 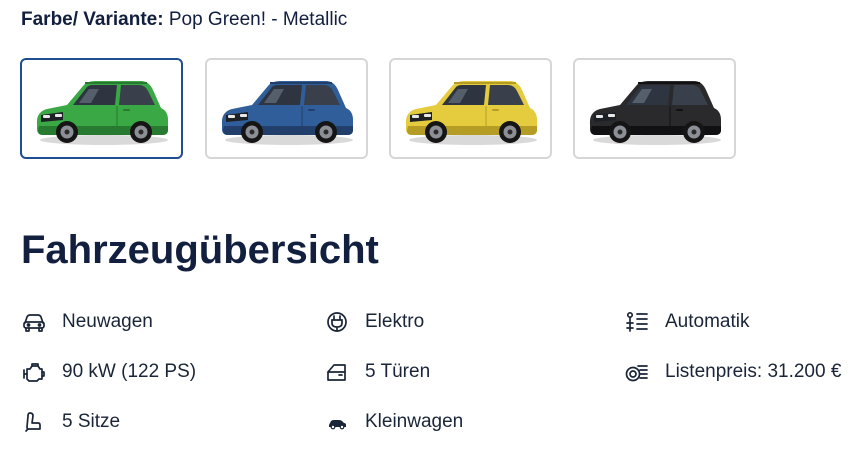 What do you see at coordinates (35, 372) in the screenshot?
I see `engine-icon` at bounding box center [35, 372].